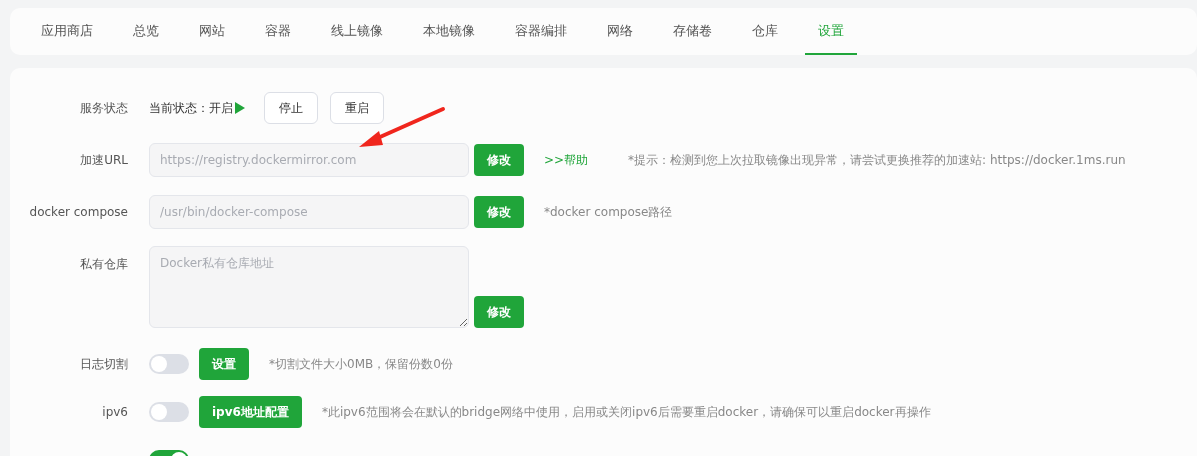  What do you see at coordinates (212, 31) in the screenshot?
I see `nav-tab: 网站` at bounding box center [212, 31].